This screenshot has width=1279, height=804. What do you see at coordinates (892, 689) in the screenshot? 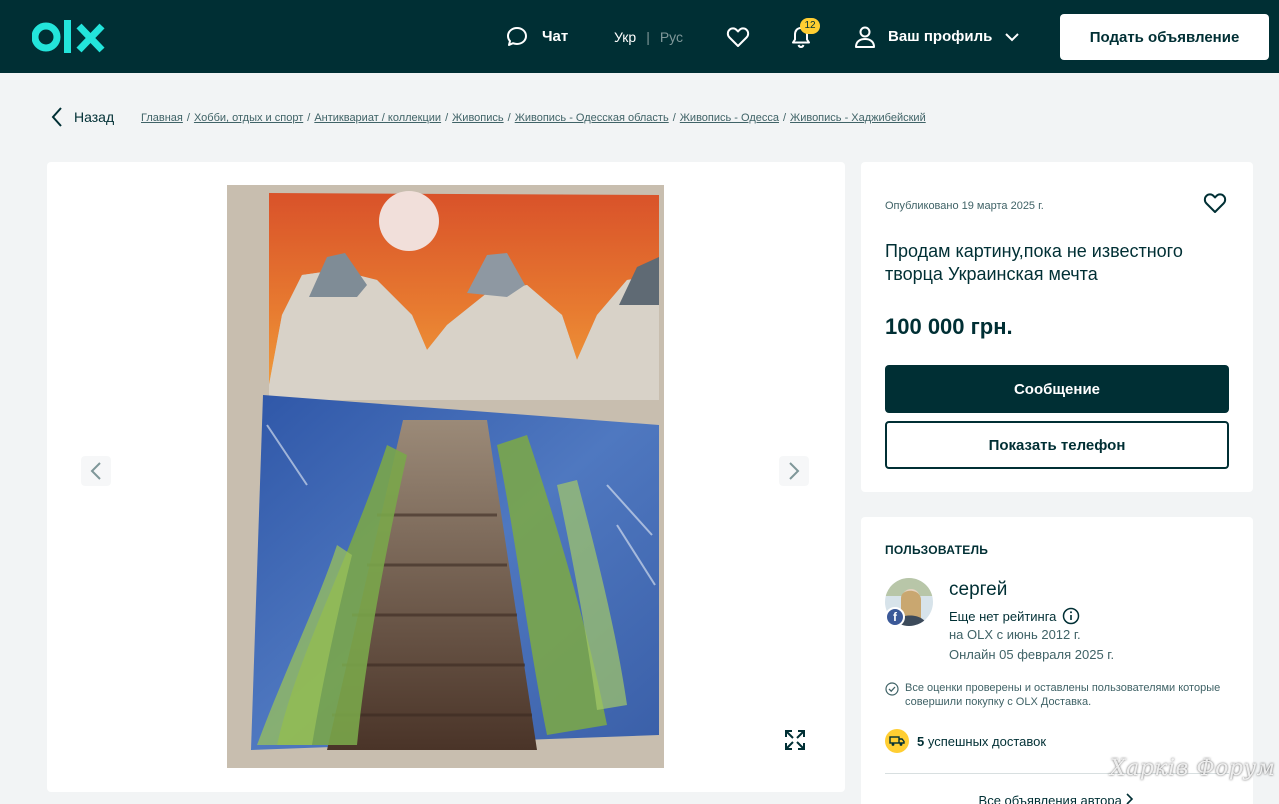
I see `check-circle-icon` at bounding box center [892, 689].